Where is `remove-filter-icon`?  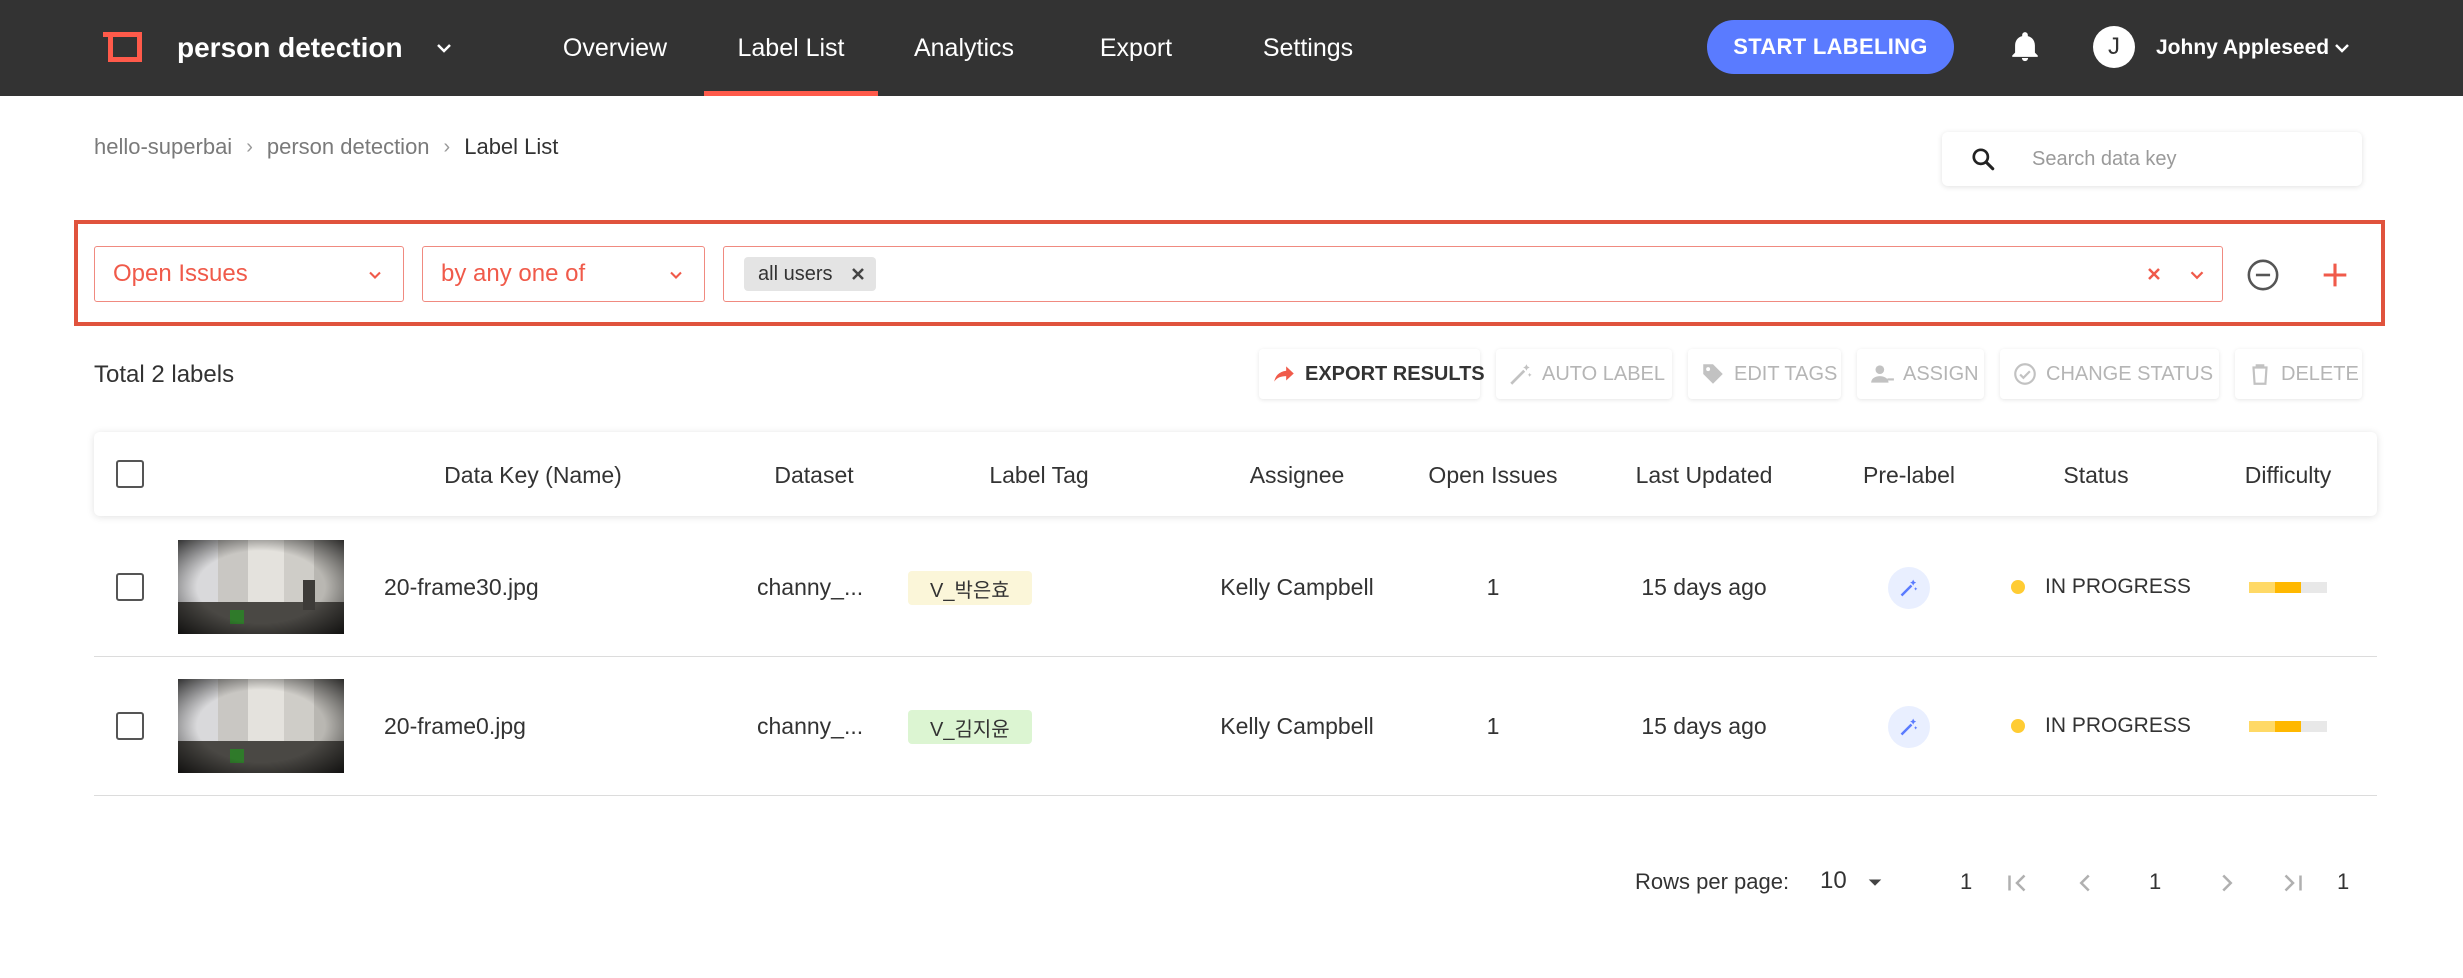 remove-filter-icon is located at coordinates (2263, 275).